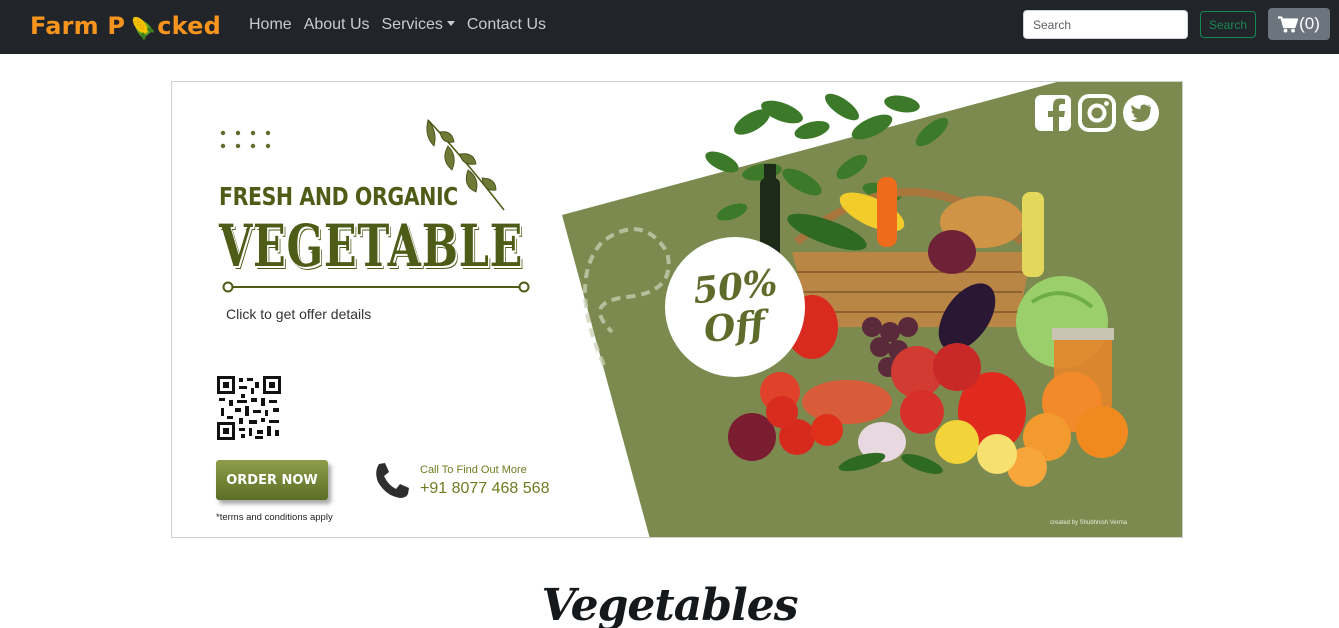 This screenshot has width=1339, height=628. I want to click on nav-link-about: About Us, so click(337, 25).